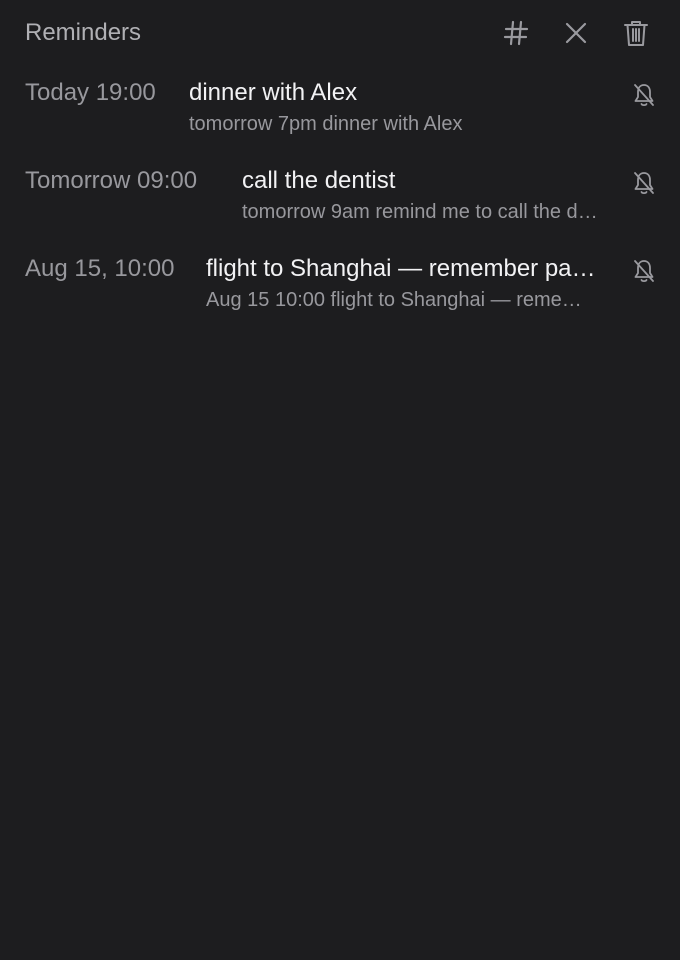  What do you see at coordinates (100, 268) in the screenshot?
I see `reminder-time: Aug 15, 10:00` at bounding box center [100, 268].